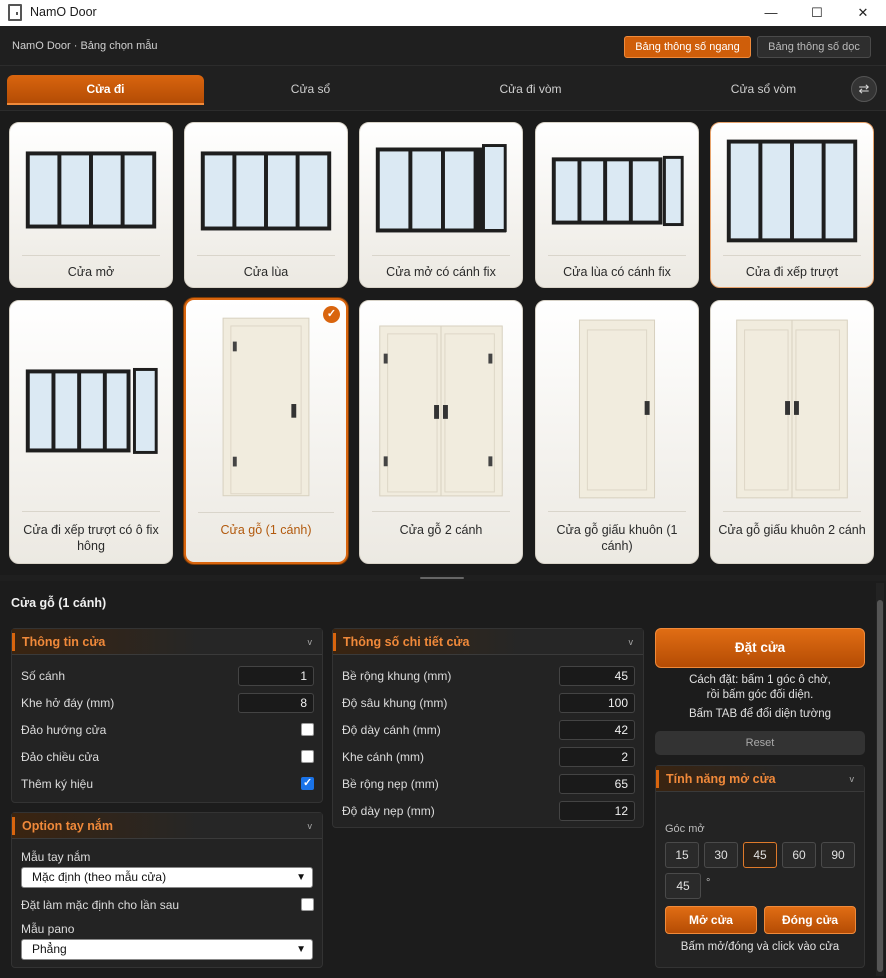 The height and width of the screenshot is (978, 886). Describe the element at coordinates (266, 272) in the screenshot. I see `card-label: Cửa lùa` at that location.